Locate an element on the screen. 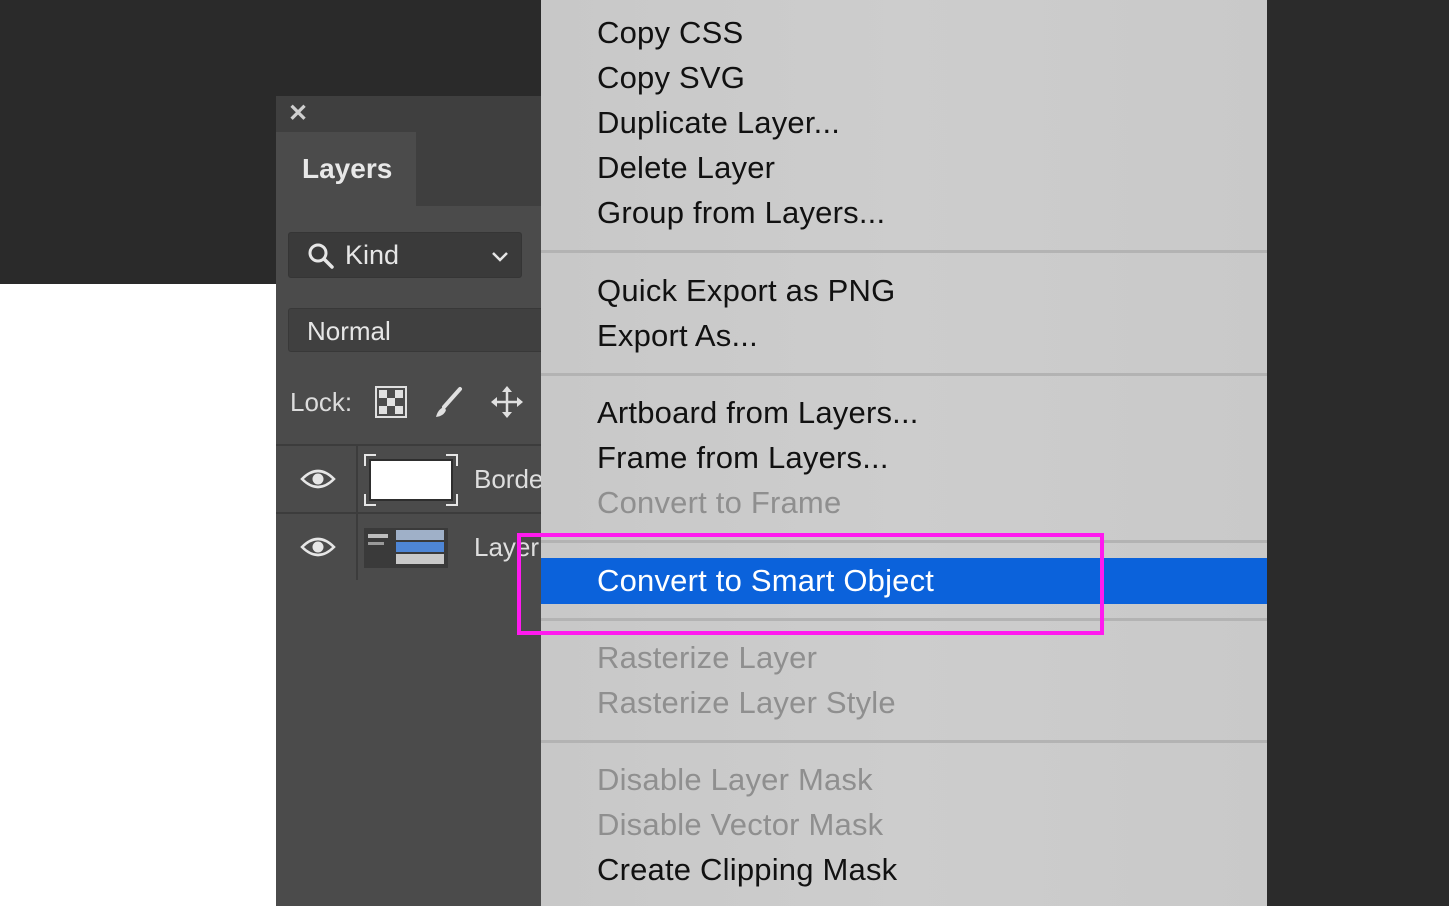 The width and height of the screenshot is (1449, 906). annotation-highlight-box is located at coordinates (810, 584).